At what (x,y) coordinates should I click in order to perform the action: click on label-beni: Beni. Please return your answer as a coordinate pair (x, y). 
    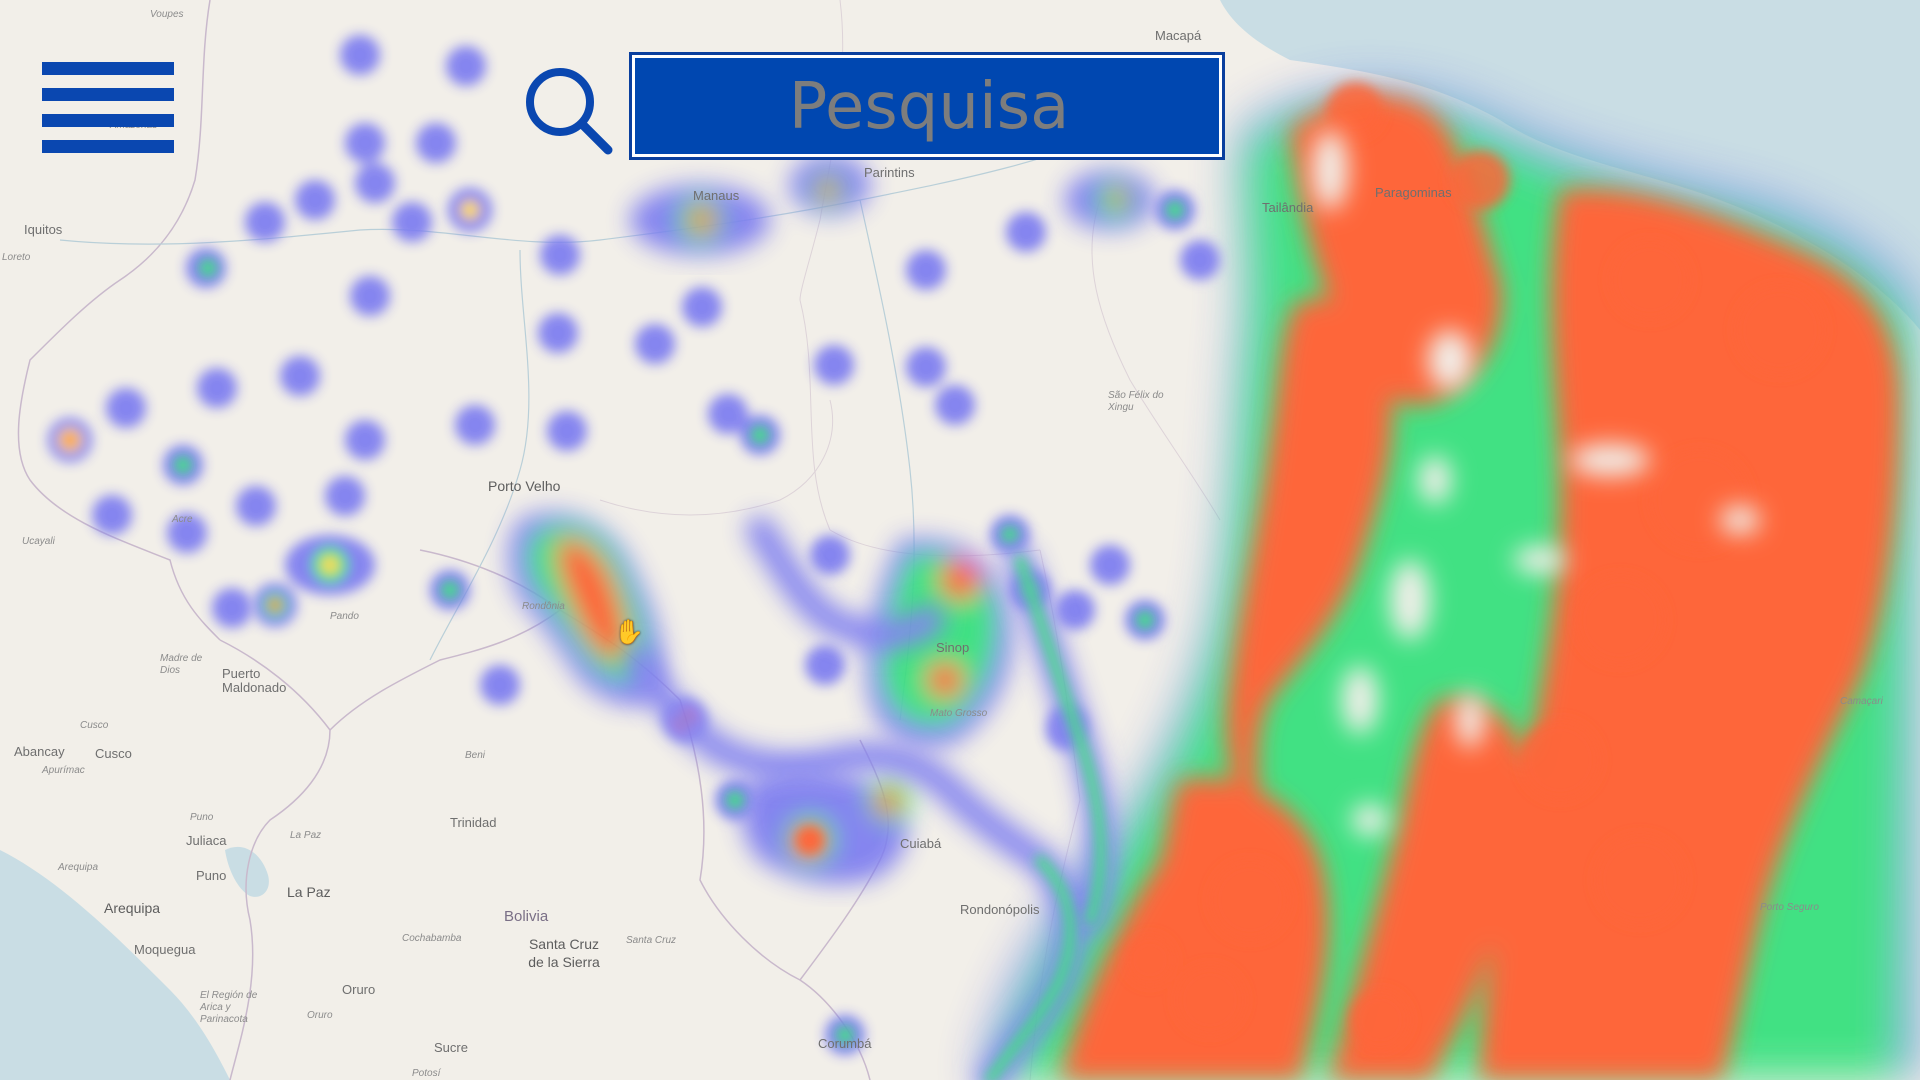
    Looking at the image, I should click on (475, 755).